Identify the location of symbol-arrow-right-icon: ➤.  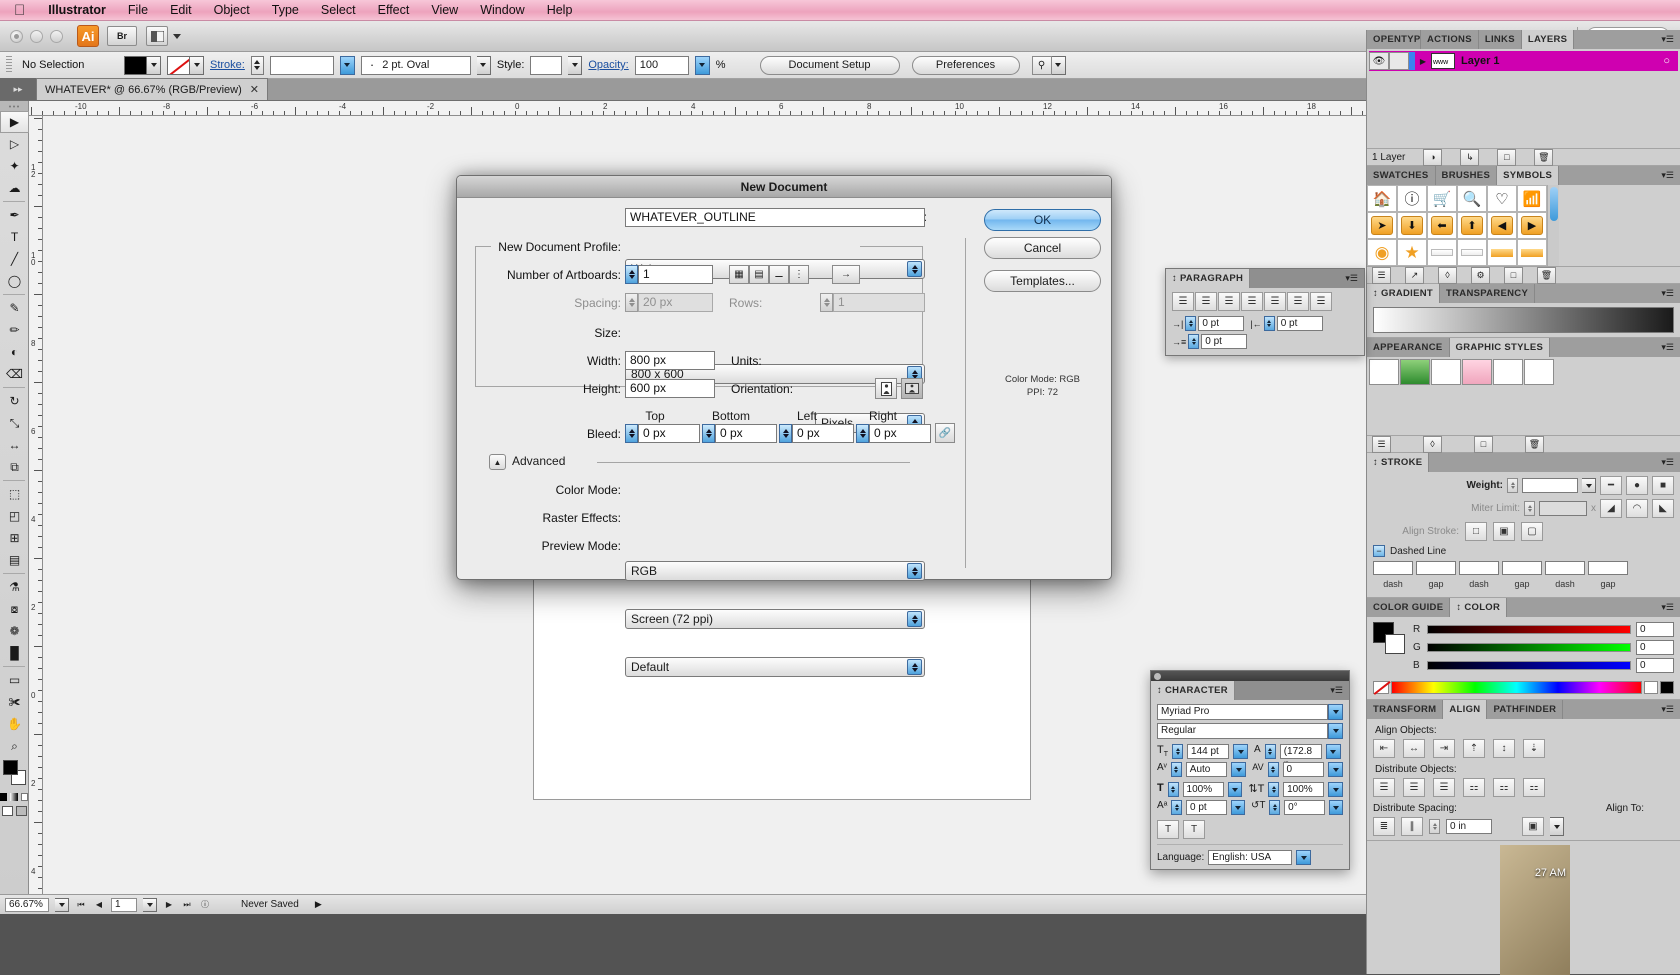
(1382, 225).